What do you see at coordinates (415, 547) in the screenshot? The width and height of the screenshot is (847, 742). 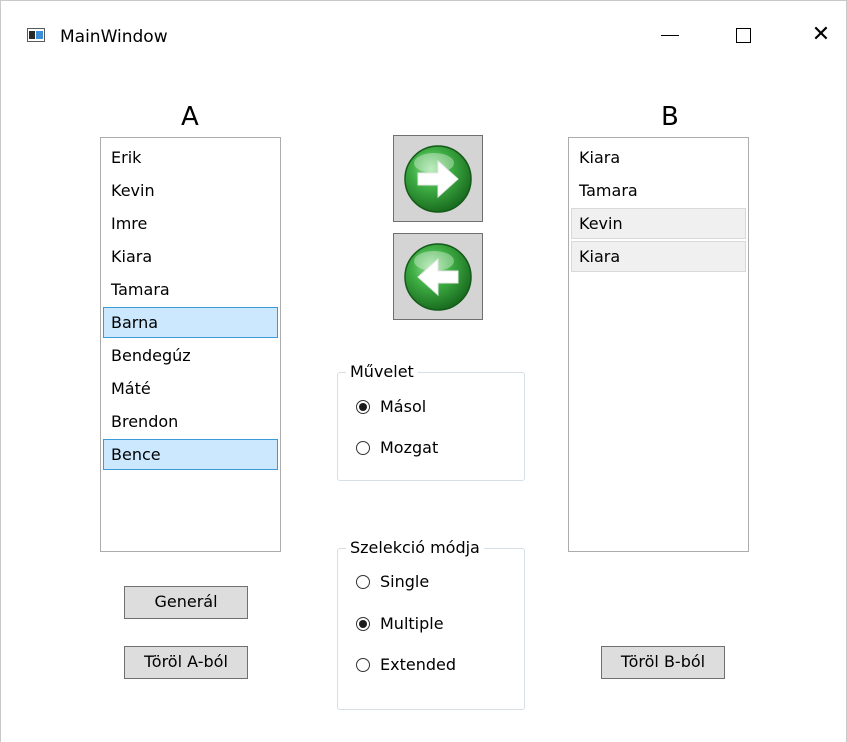 I see `selection-mode-group-title: Szelekció módja` at bounding box center [415, 547].